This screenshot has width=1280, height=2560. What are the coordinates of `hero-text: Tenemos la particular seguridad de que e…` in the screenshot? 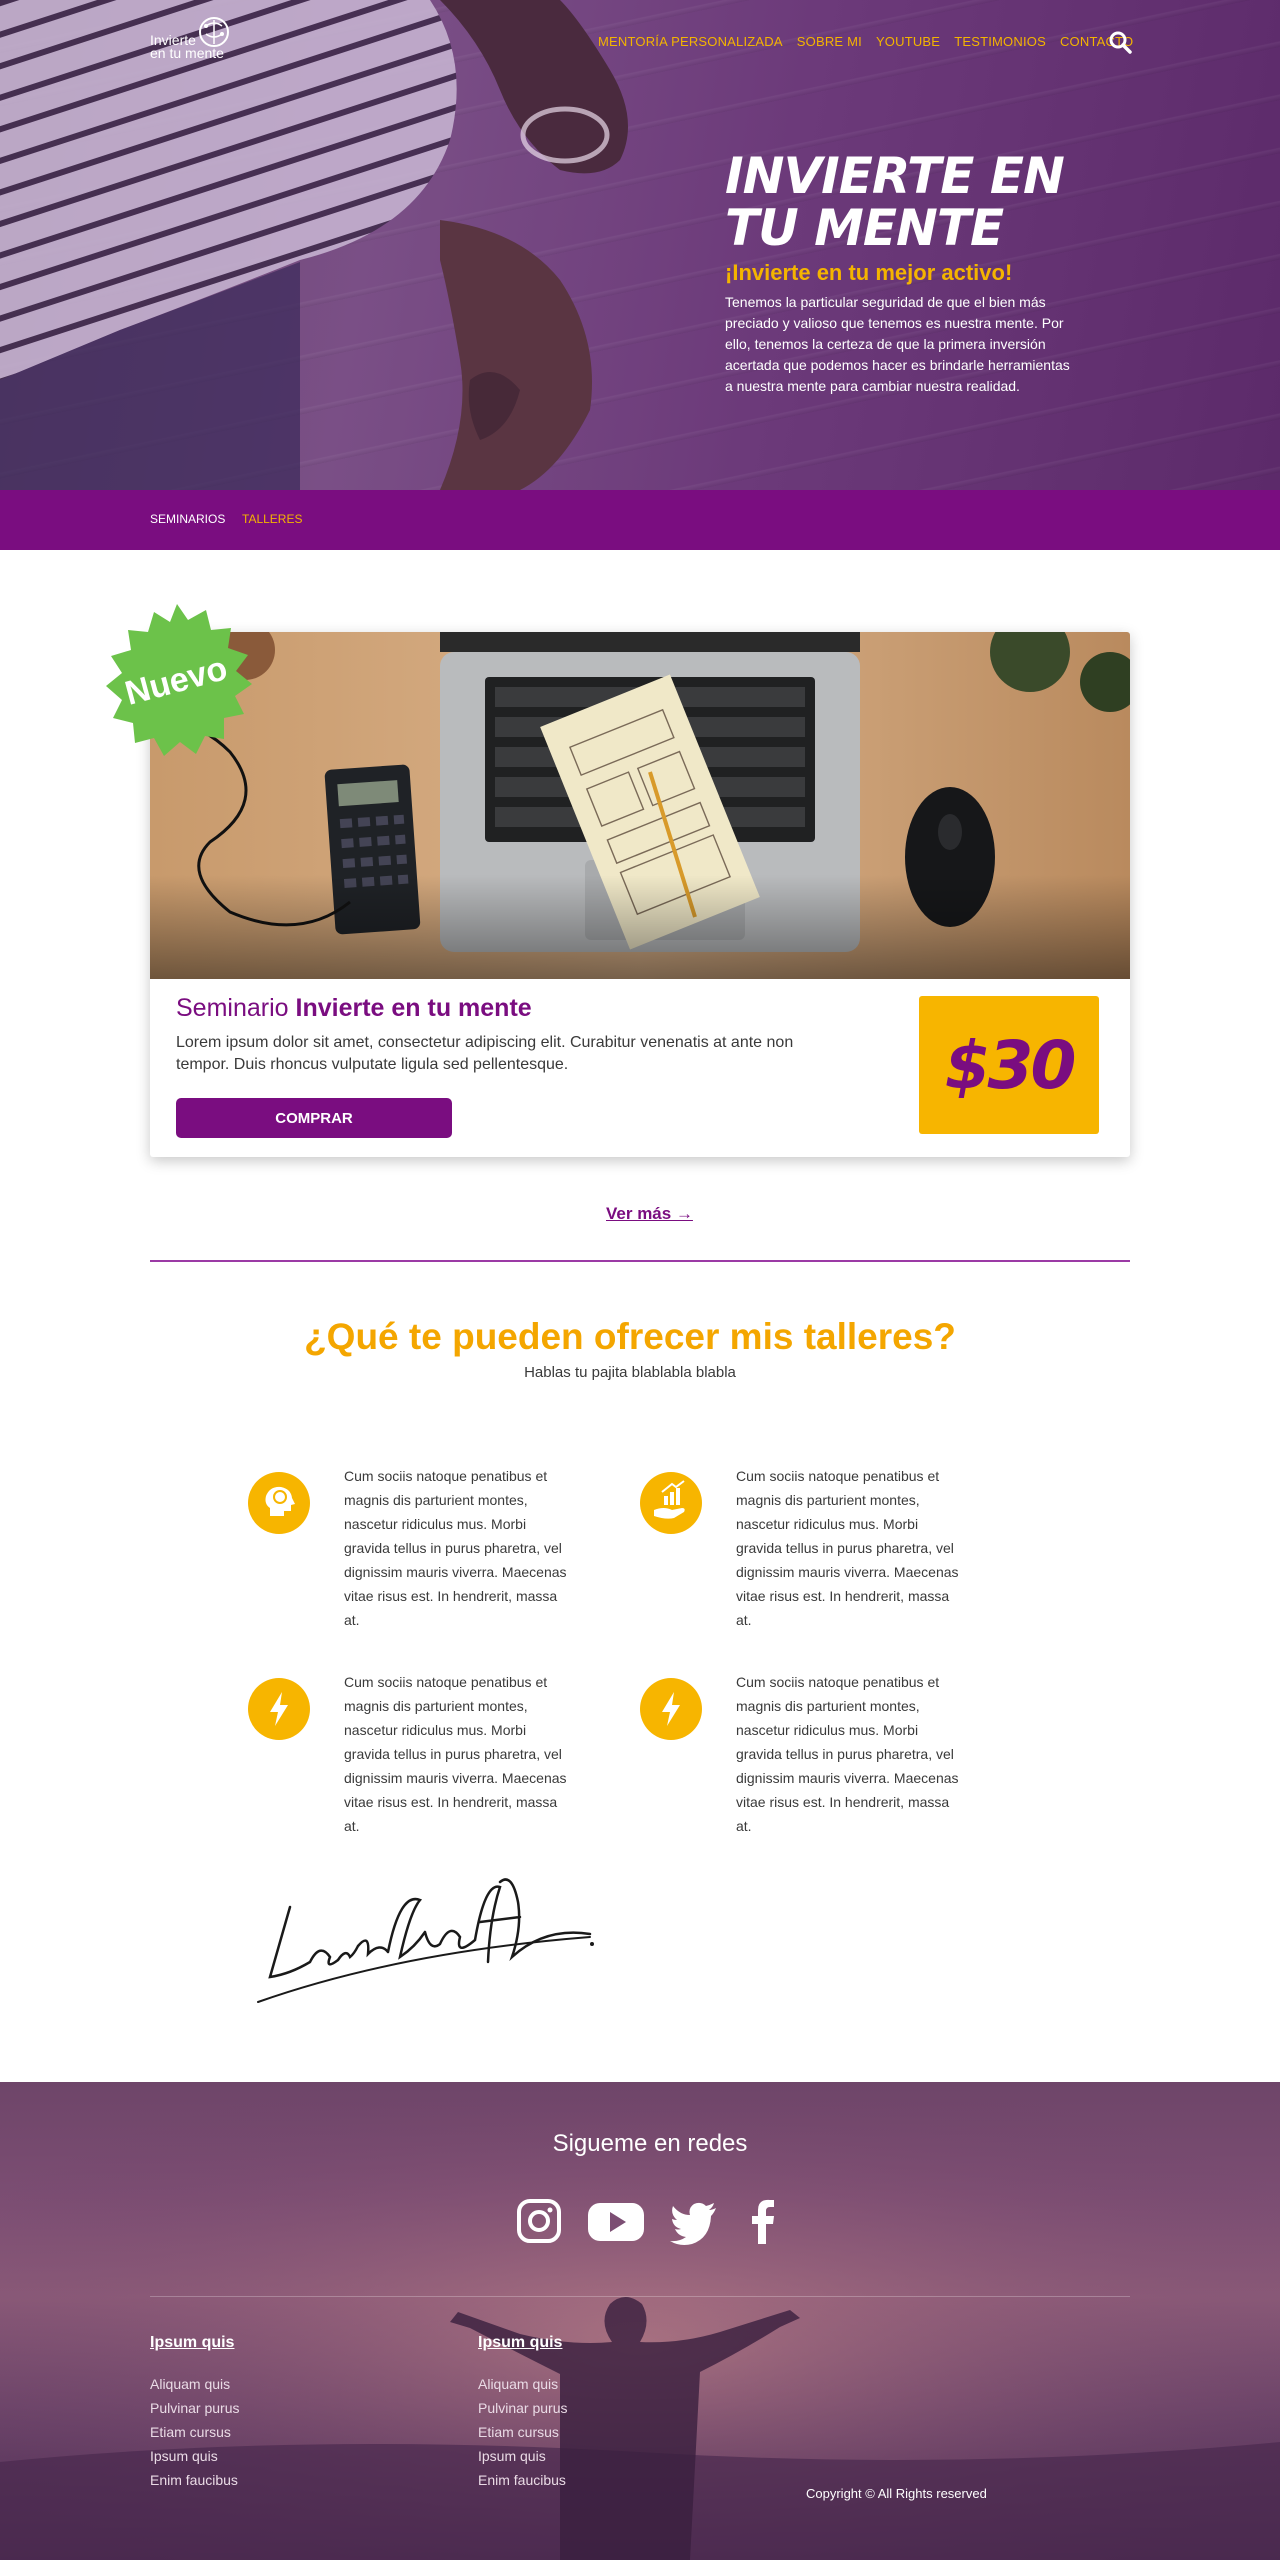 It's located at (897, 344).